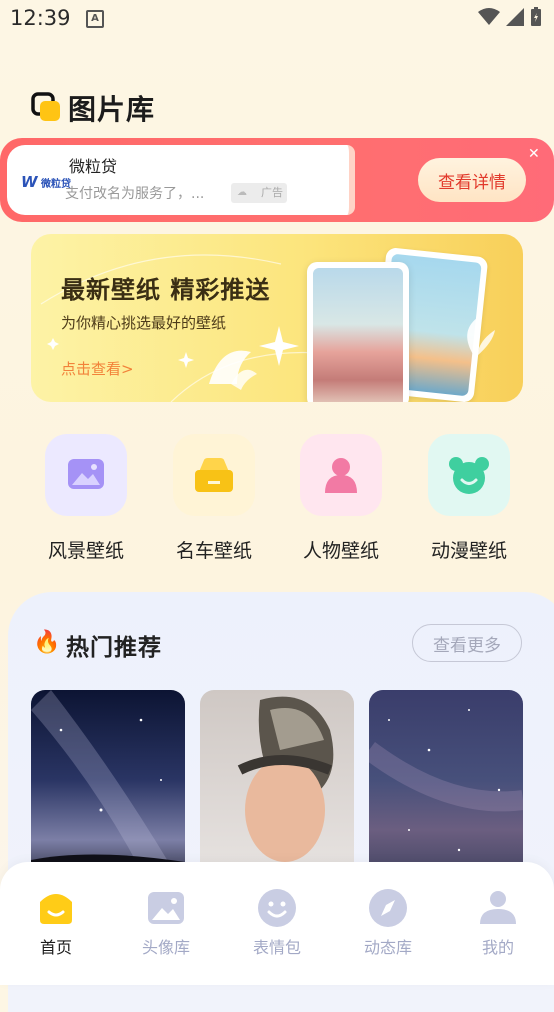  What do you see at coordinates (56, 908) in the screenshot?
I see `home-icon` at bounding box center [56, 908].